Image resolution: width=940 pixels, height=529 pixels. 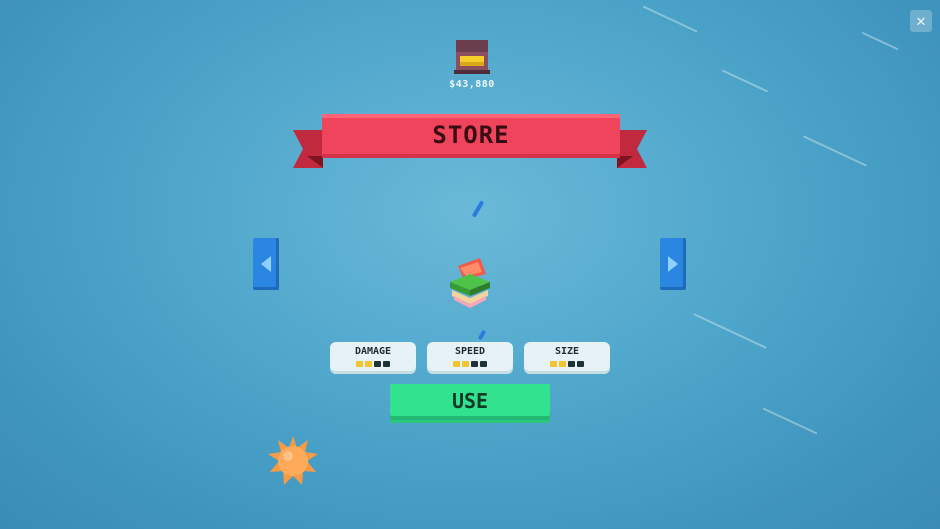 I want to click on page-title: STORE, so click(x=471, y=135).